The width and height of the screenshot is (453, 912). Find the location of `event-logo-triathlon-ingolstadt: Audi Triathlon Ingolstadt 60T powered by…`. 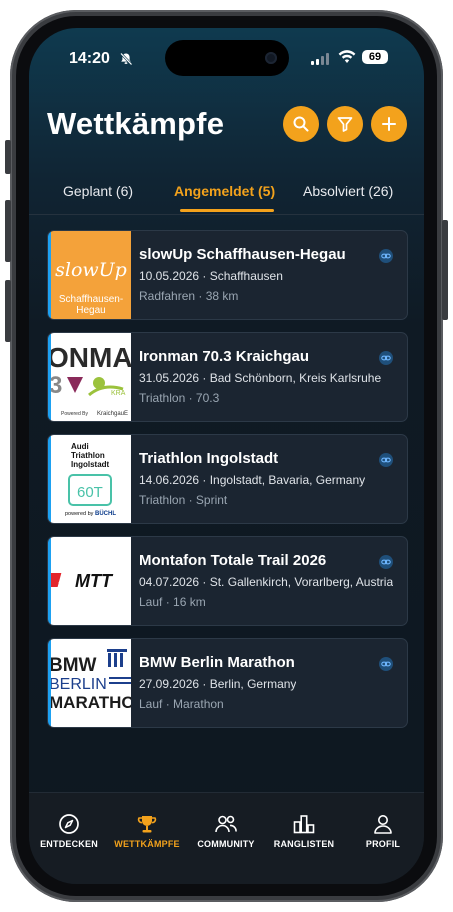

event-logo-triathlon-ingolstadt: Audi Triathlon Ingolstadt 60T powered by… is located at coordinates (91, 479).